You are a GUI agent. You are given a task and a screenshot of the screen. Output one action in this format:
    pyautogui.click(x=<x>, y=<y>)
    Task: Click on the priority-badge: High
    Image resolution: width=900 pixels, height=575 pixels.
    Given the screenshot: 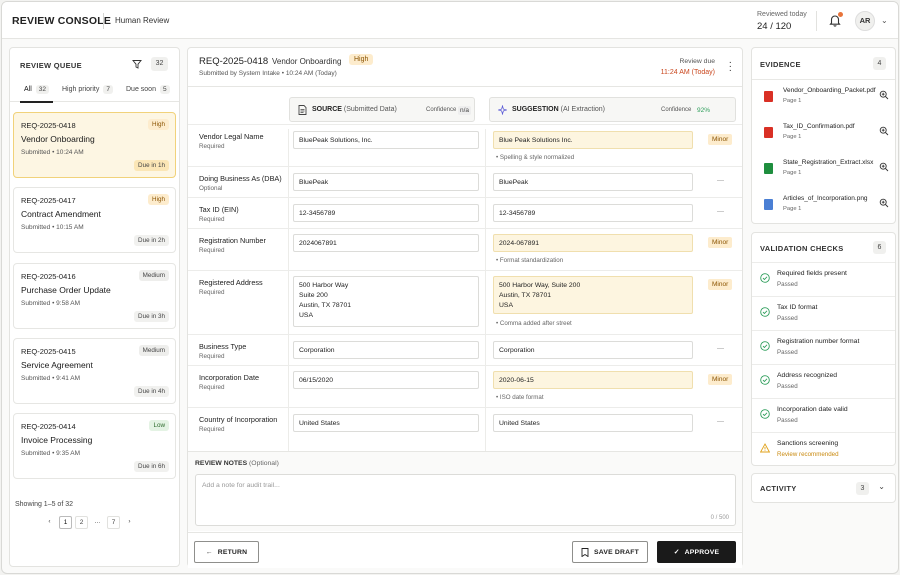 What is the action you would take?
    pyautogui.click(x=158, y=124)
    